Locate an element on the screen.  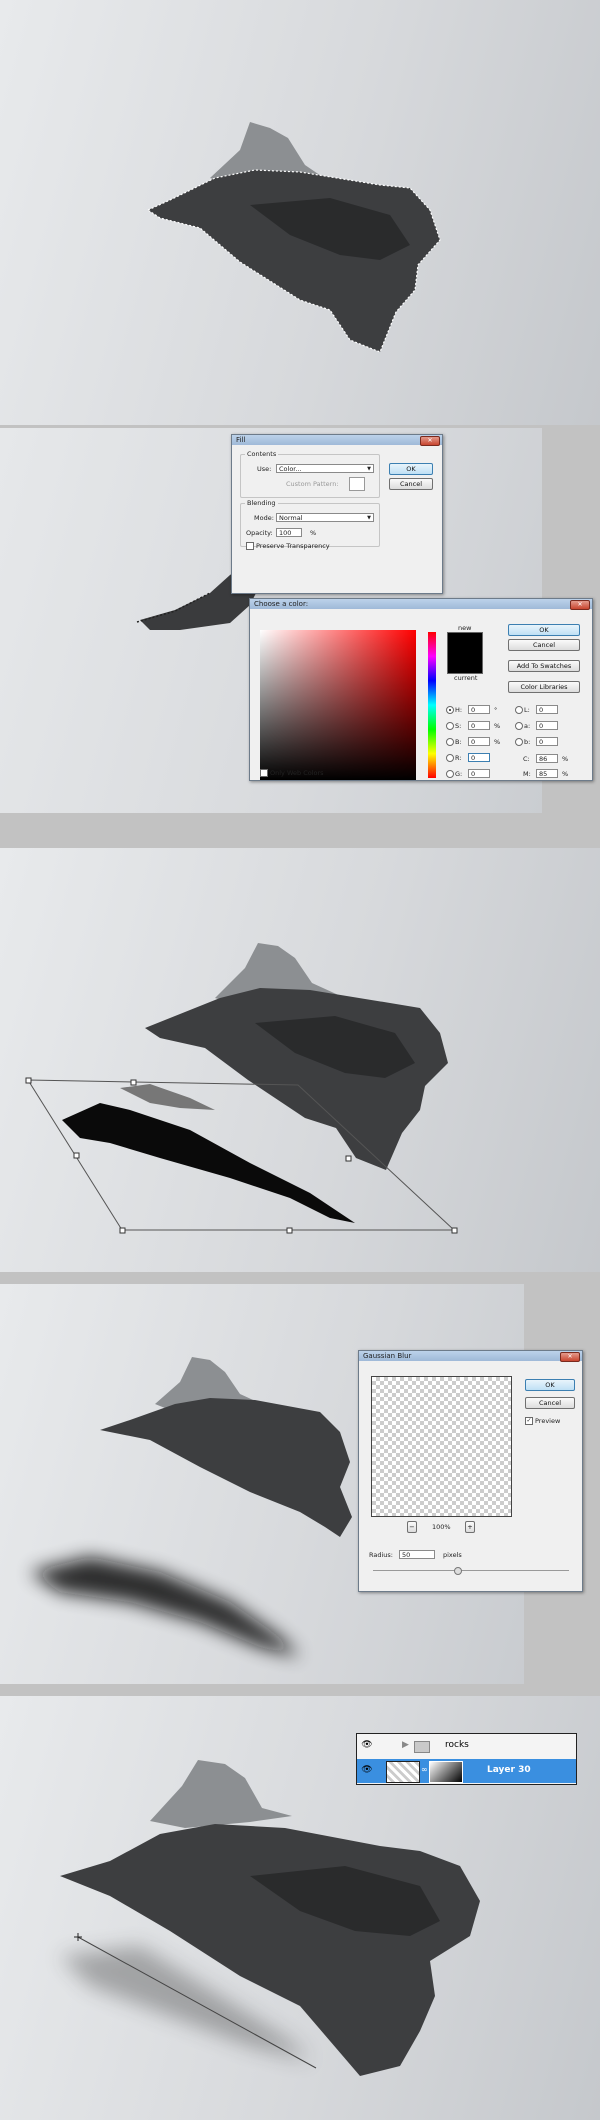
a-radio is located at coordinates (519, 726).